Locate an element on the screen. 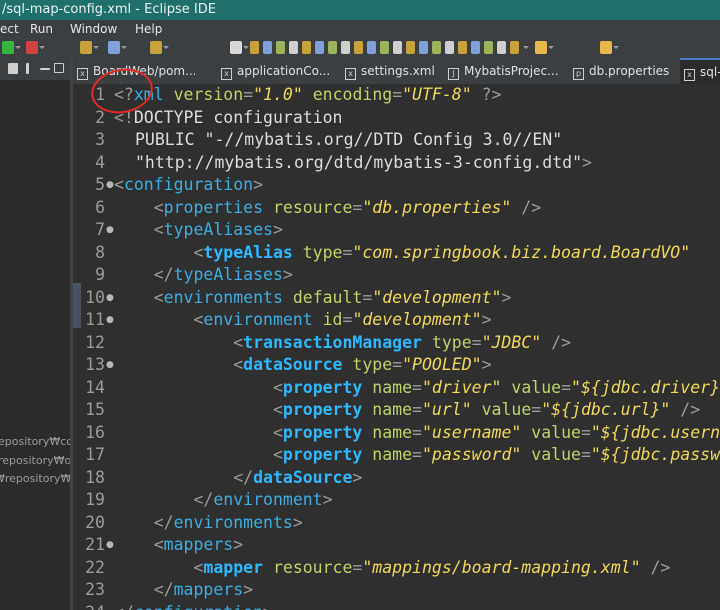  code-line: </environment> is located at coordinates (223, 500).